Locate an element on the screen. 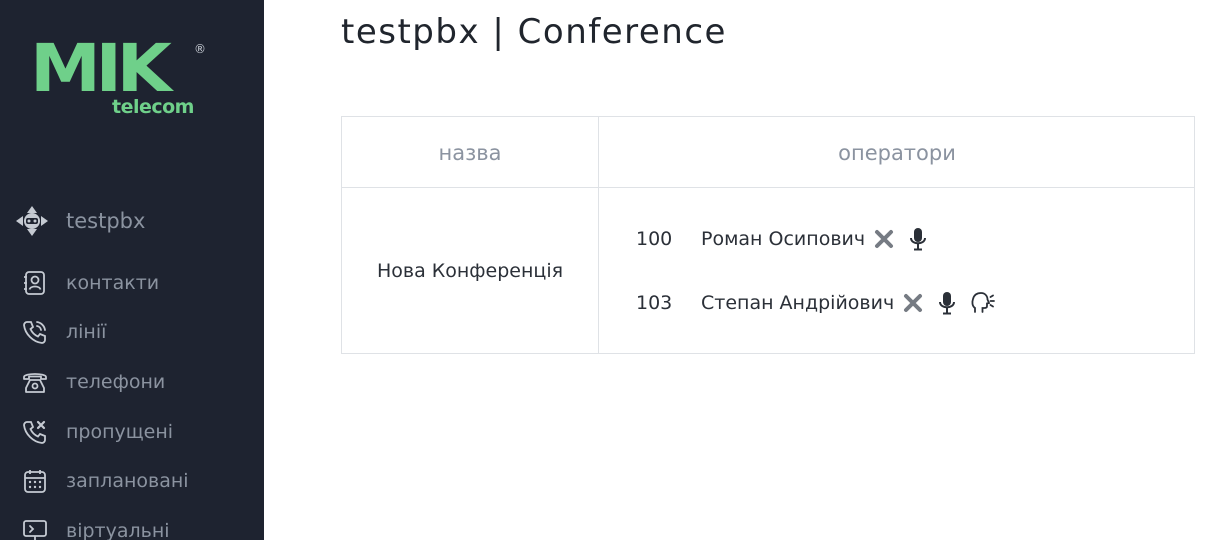 This screenshot has height=540, width=1232. mik-telecom-logo: MIK ® telecom is located at coordinates (121, 80).